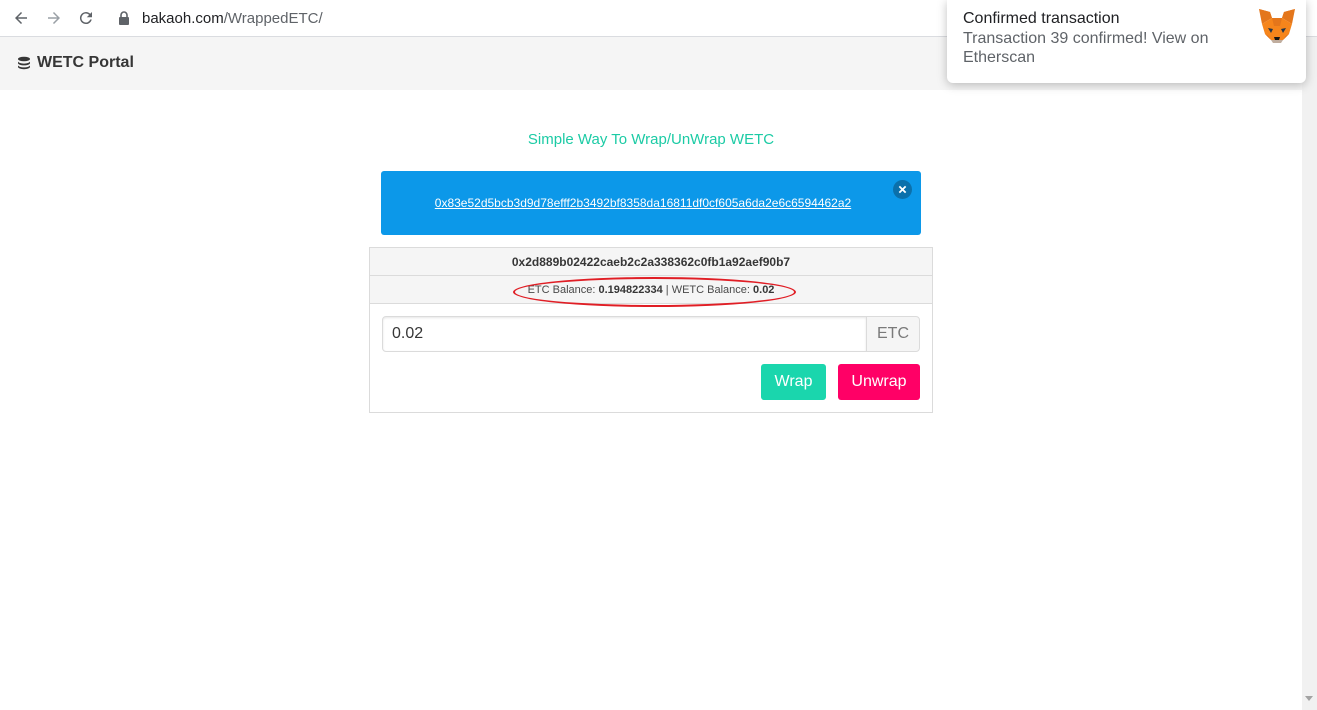 The image size is (1317, 710). I want to click on notification-close-button, so click(902, 189).